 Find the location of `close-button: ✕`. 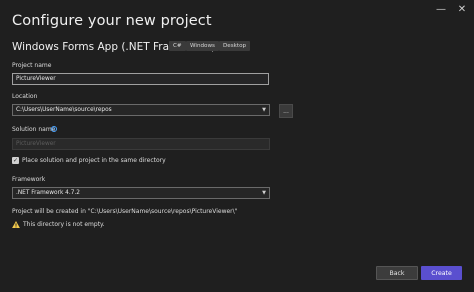

close-button: ✕ is located at coordinates (462, 9).